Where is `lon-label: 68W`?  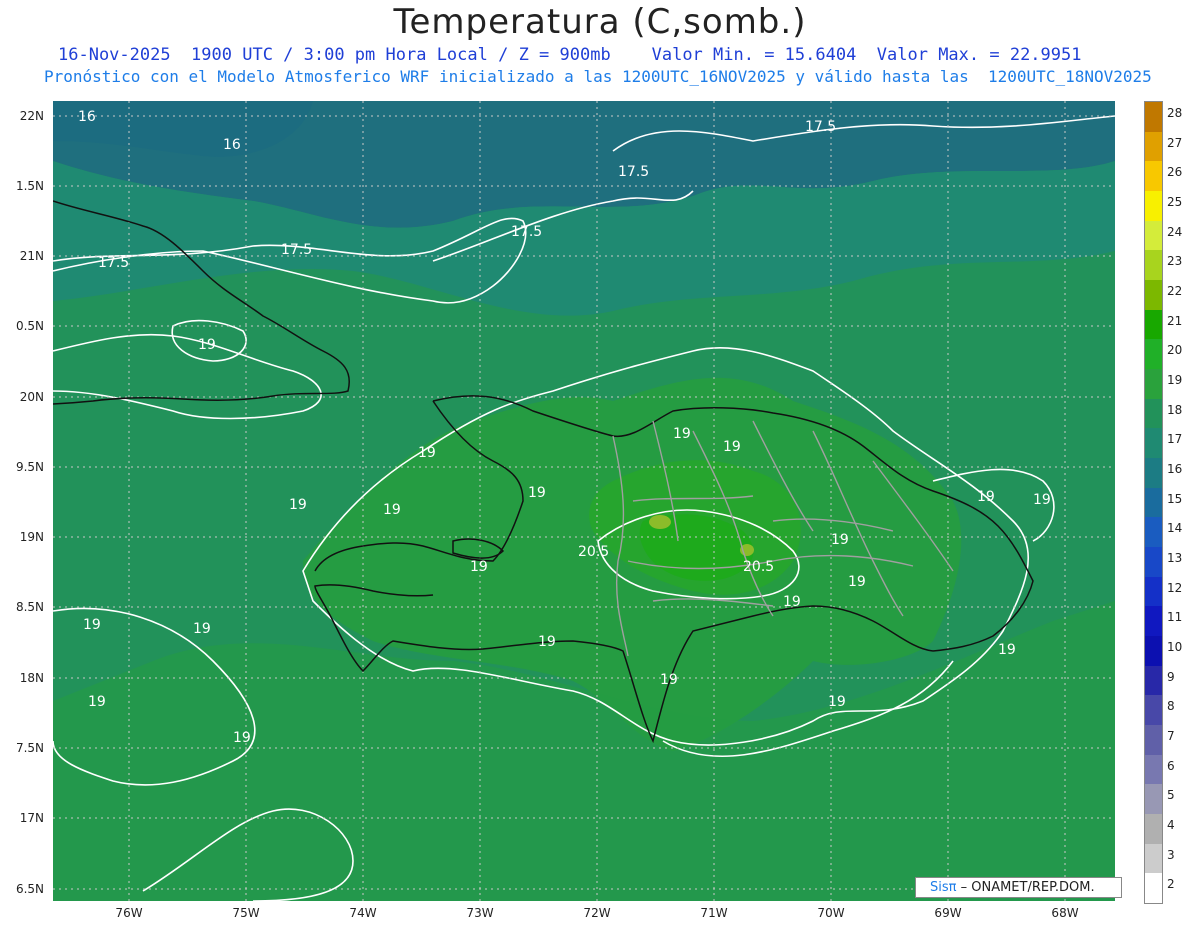 lon-label: 68W is located at coordinates (1065, 913).